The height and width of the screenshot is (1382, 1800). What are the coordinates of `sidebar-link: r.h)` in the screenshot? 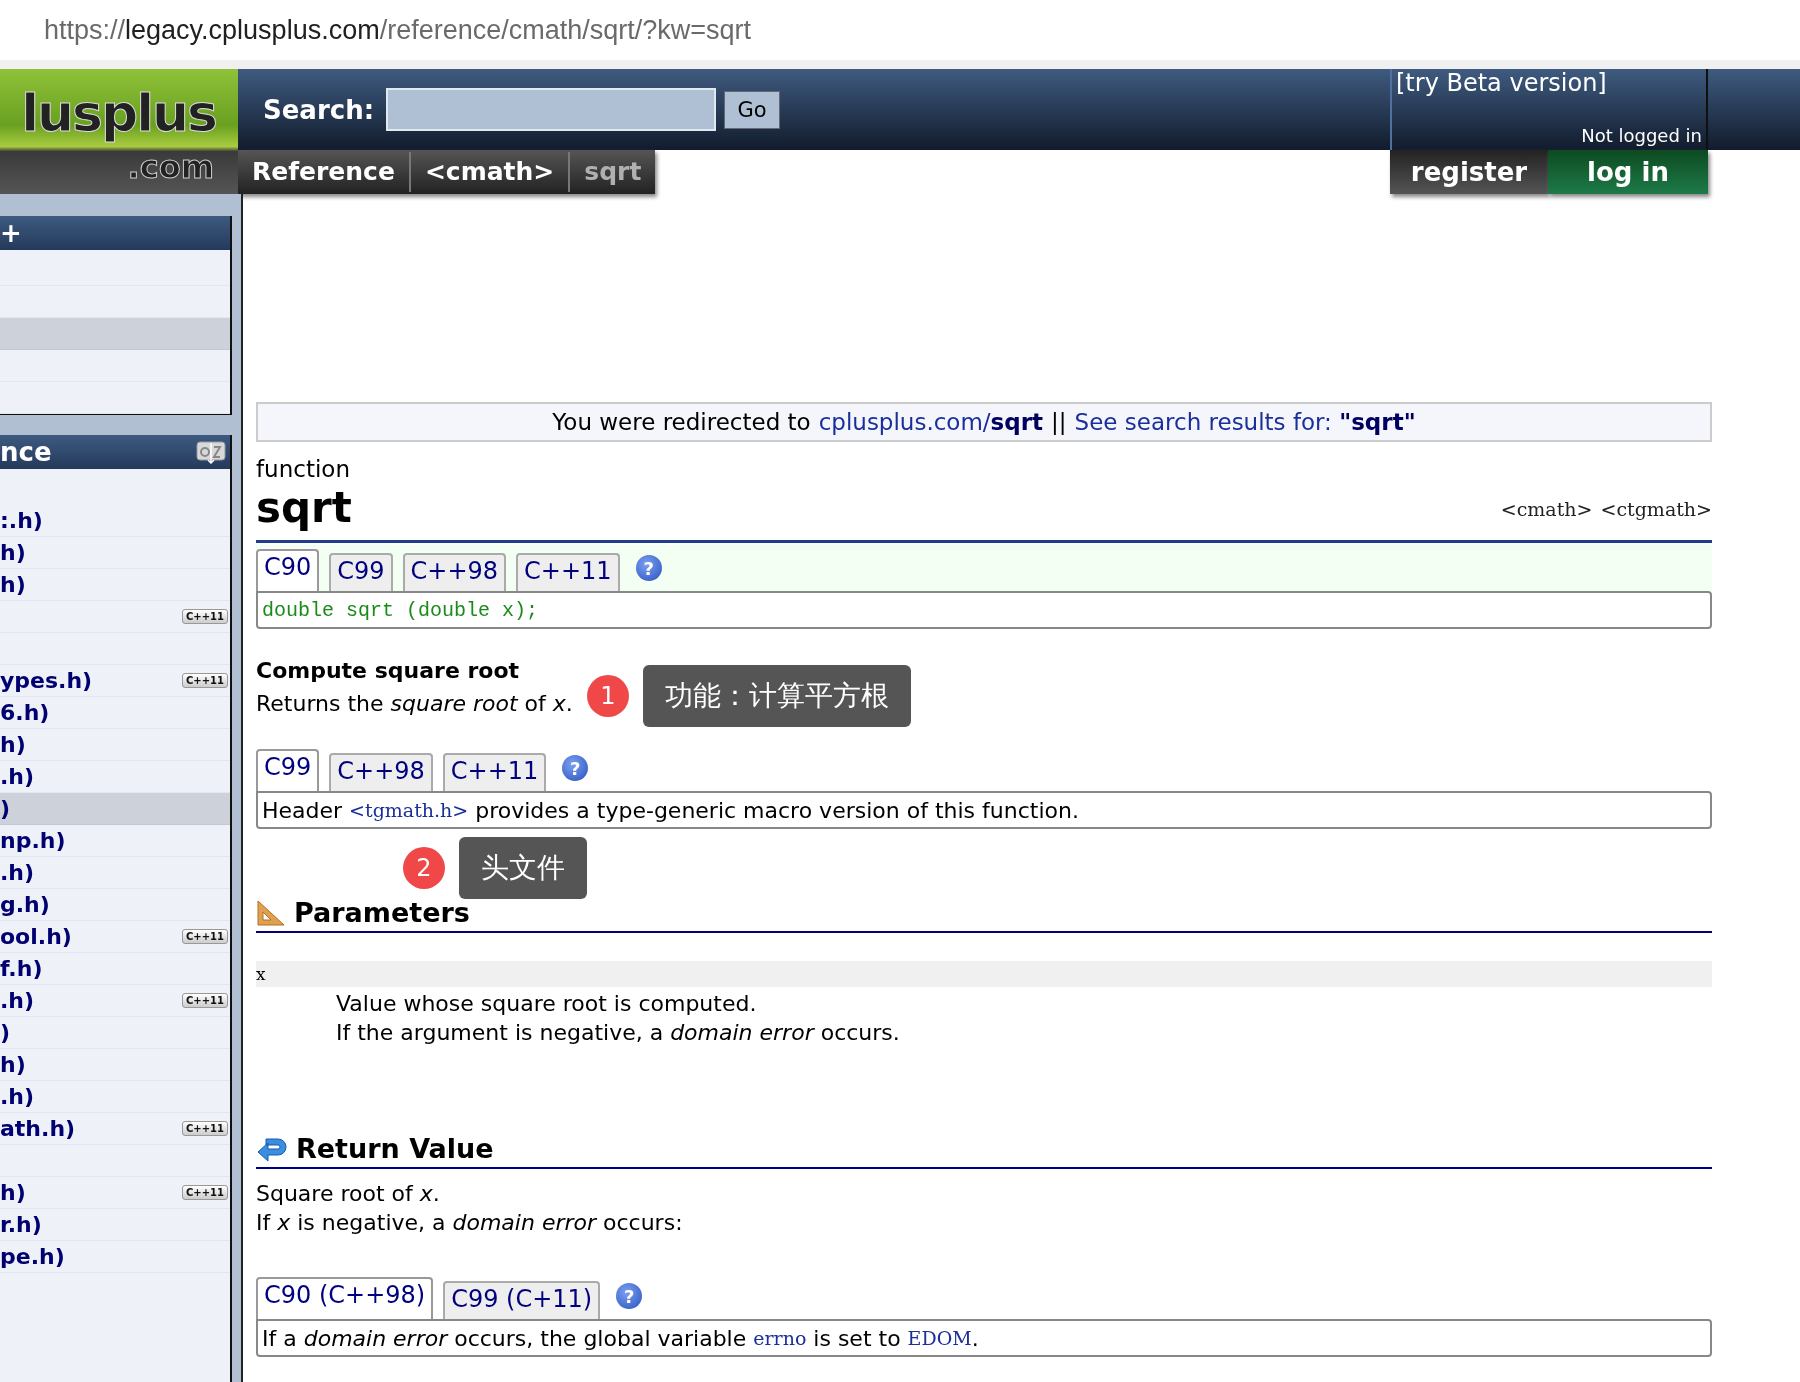 It's located at (21, 1224).